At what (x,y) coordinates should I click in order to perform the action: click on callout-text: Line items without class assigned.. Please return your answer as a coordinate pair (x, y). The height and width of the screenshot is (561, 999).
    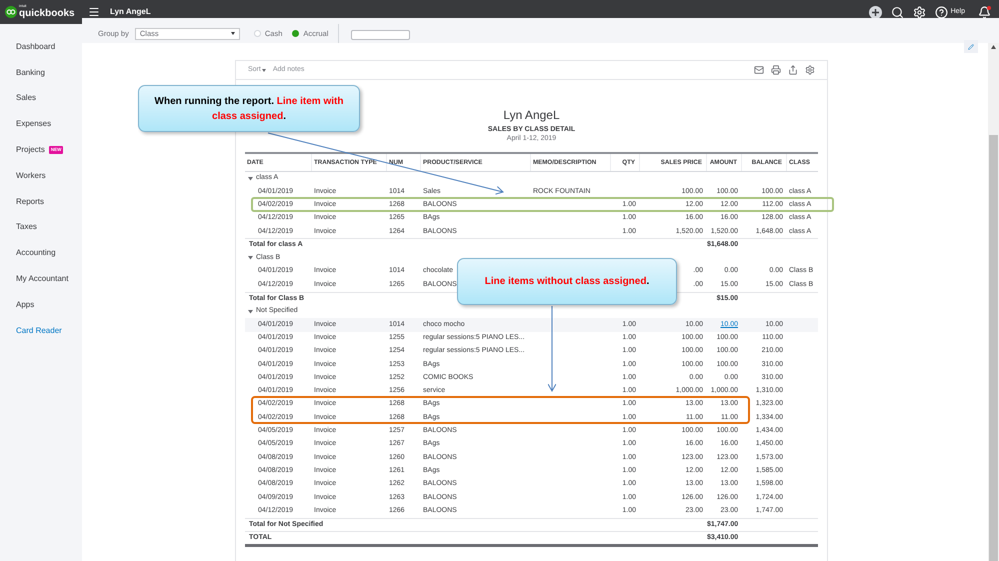
    Looking at the image, I should click on (567, 282).